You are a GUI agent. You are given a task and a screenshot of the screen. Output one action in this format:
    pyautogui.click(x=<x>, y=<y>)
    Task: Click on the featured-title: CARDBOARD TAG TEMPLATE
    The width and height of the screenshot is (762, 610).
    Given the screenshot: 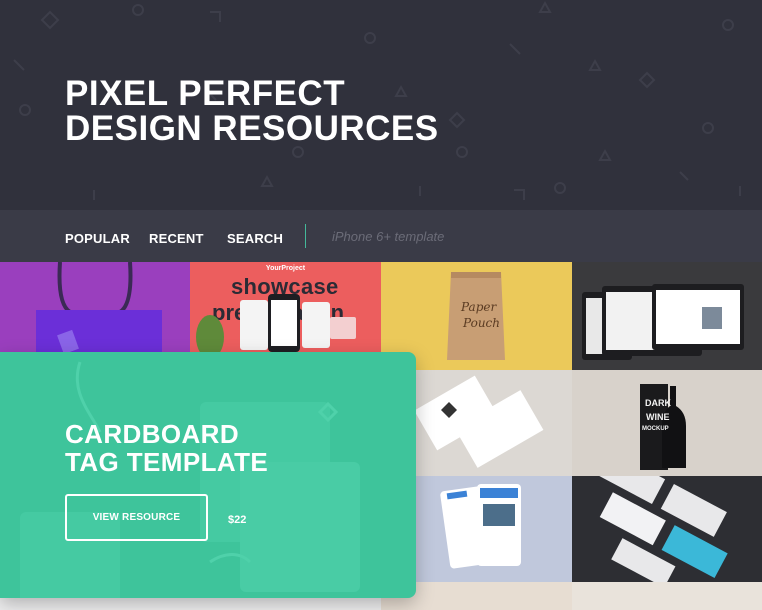 What is the action you would take?
    pyautogui.click(x=166, y=448)
    